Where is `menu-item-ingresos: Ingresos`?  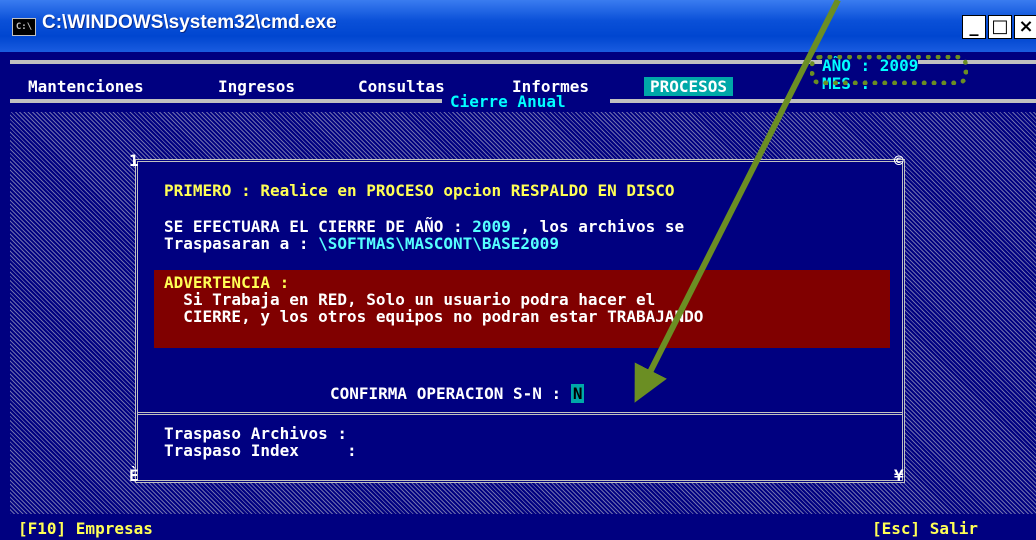
menu-item-ingresos: Ingresos is located at coordinates (256, 86).